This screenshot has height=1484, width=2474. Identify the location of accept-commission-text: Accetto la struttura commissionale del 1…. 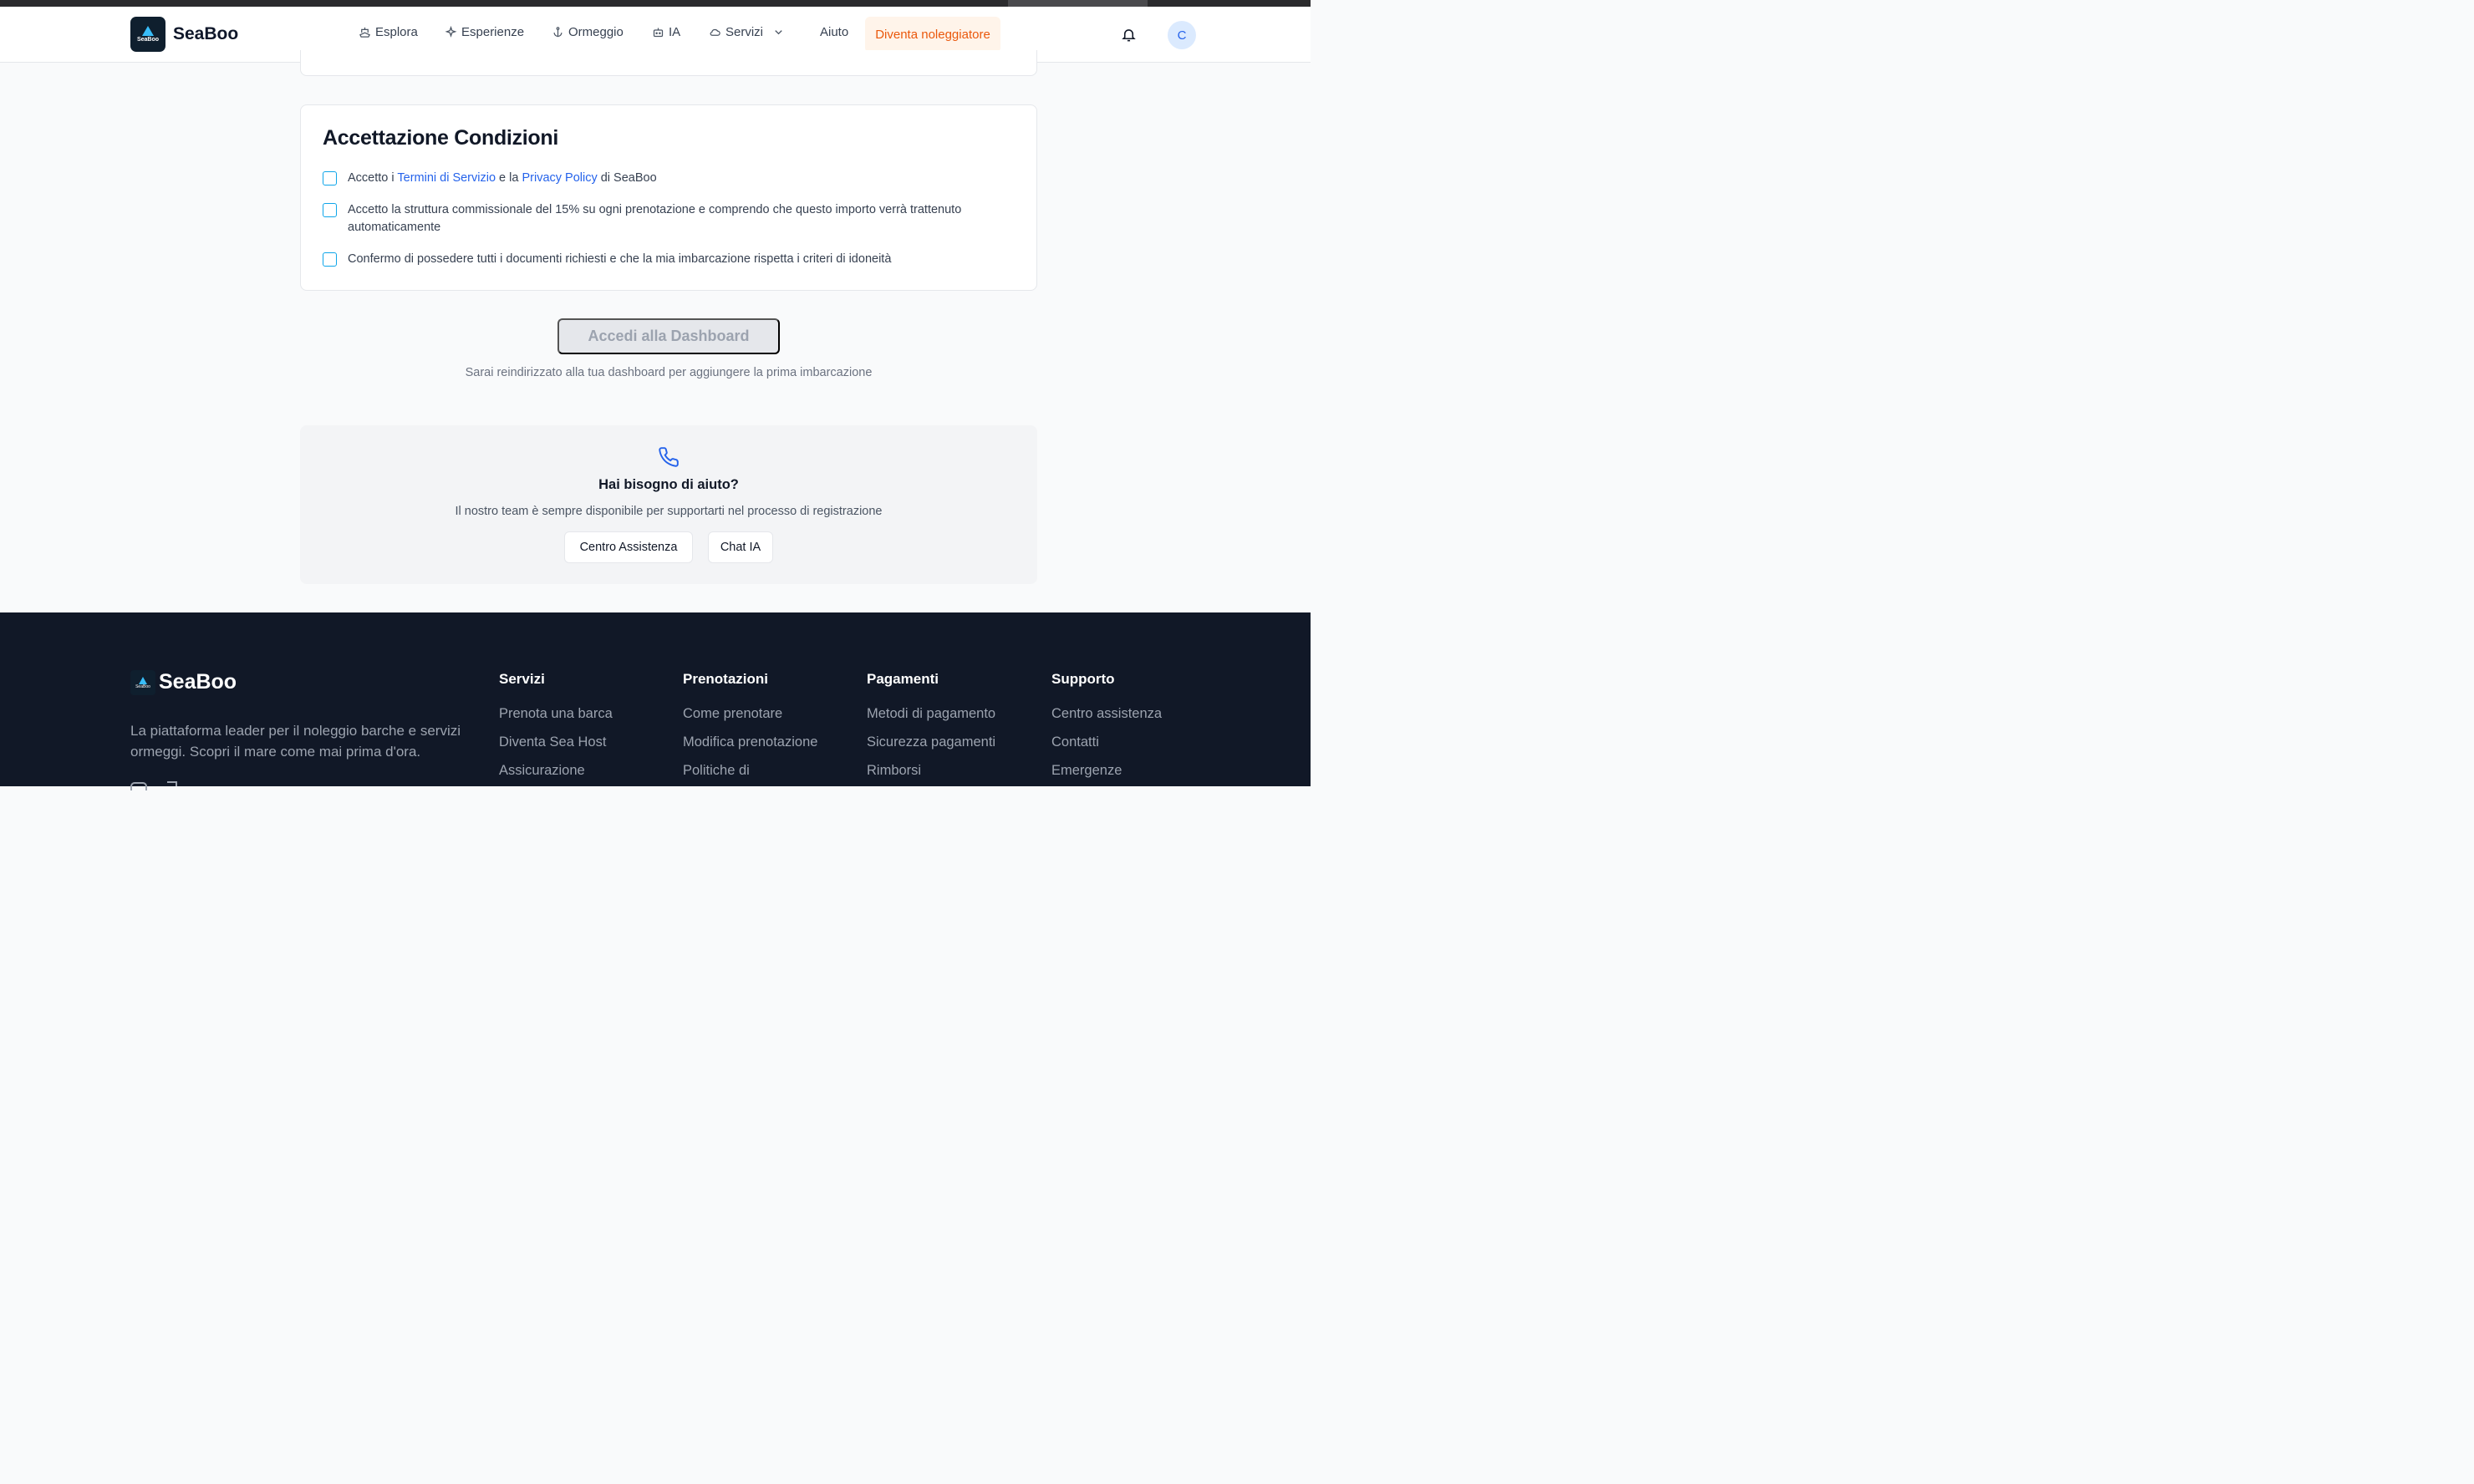
(655, 218).